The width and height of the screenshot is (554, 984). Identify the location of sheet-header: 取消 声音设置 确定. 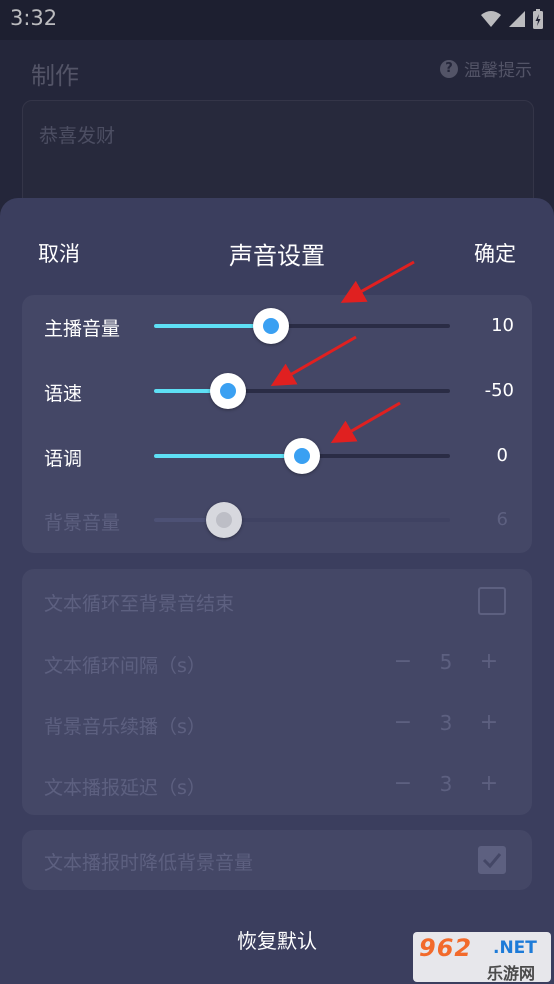
(277, 243).